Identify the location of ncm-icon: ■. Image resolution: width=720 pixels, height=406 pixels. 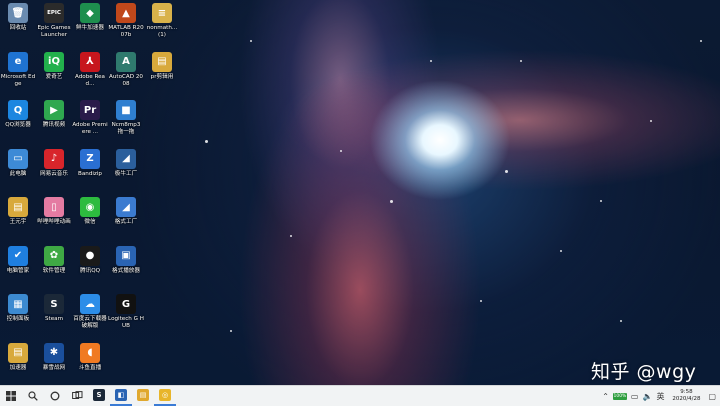
(126, 110).